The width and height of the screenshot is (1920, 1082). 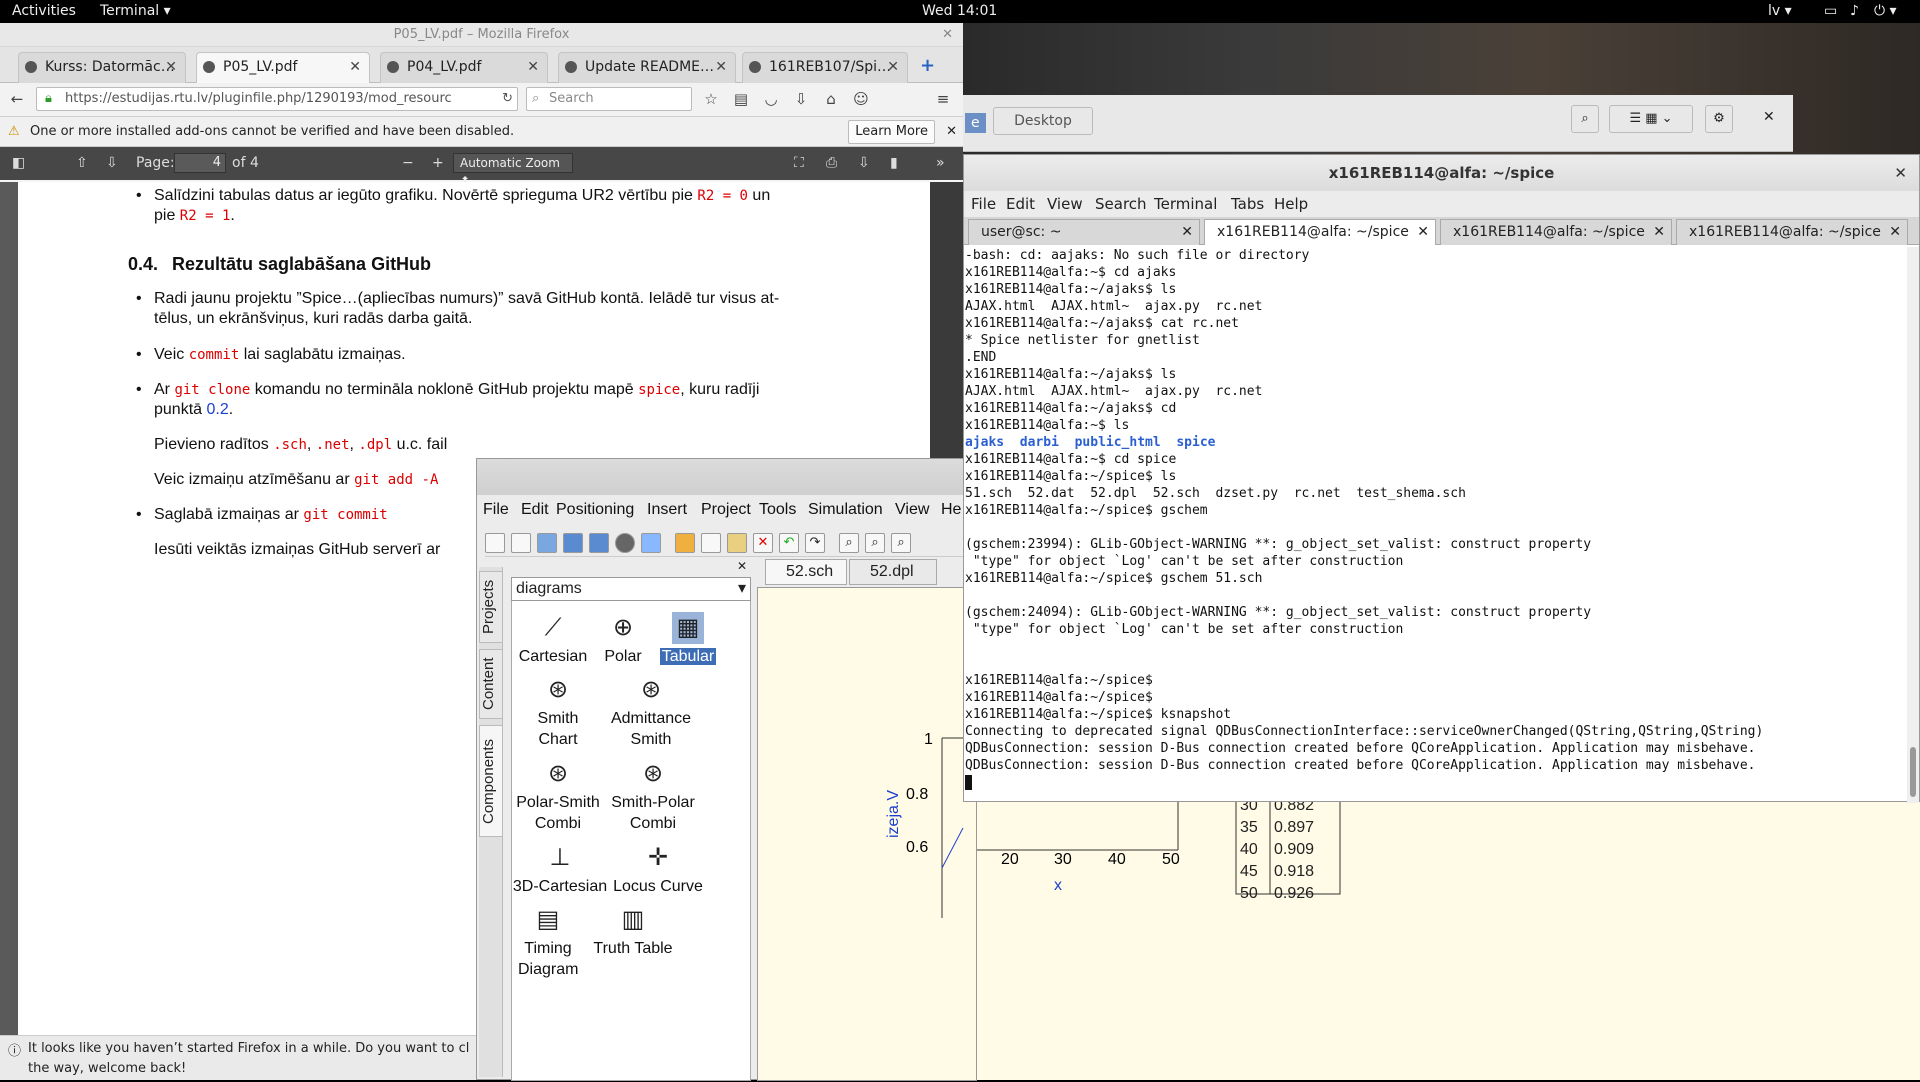 I want to click on tab-kurss: Kurss: Datormāc… ✕, so click(x=102, y=67).